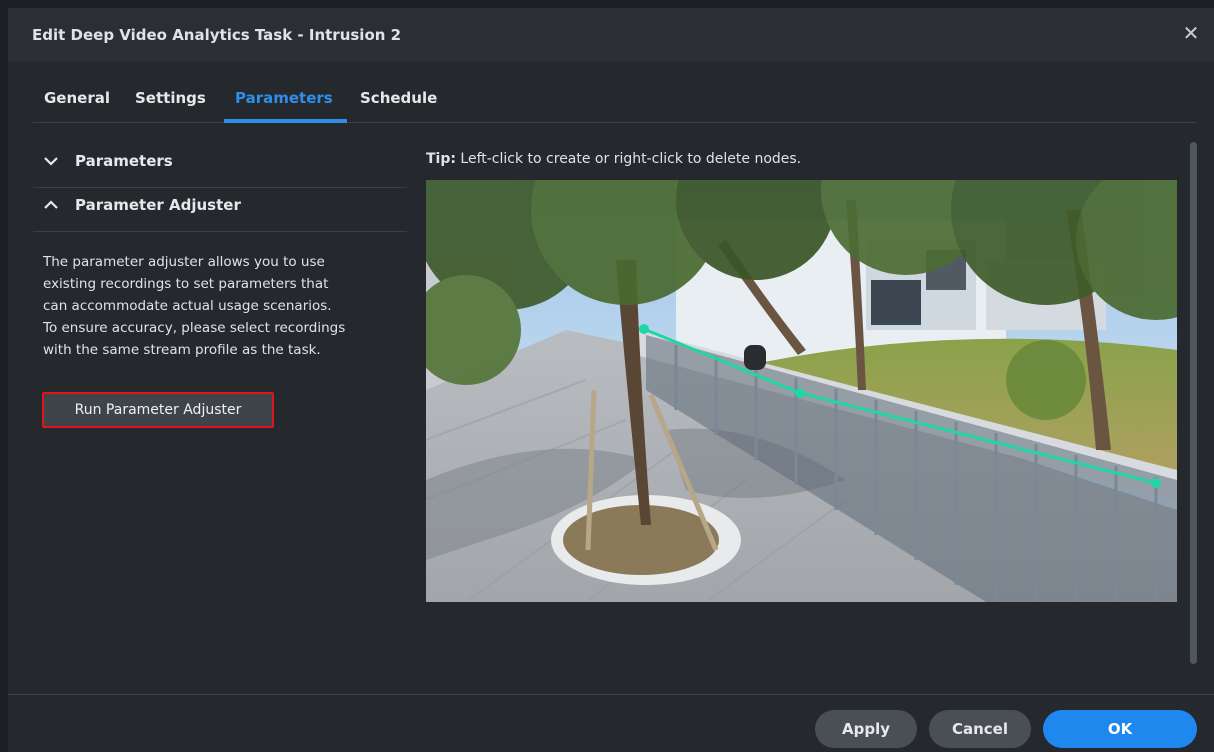 This screenshot has height=752, width=1214. Describe the element at coordinates (220, 166) in the screenshot. I see `parameters-section-header: Parameters` at that location.